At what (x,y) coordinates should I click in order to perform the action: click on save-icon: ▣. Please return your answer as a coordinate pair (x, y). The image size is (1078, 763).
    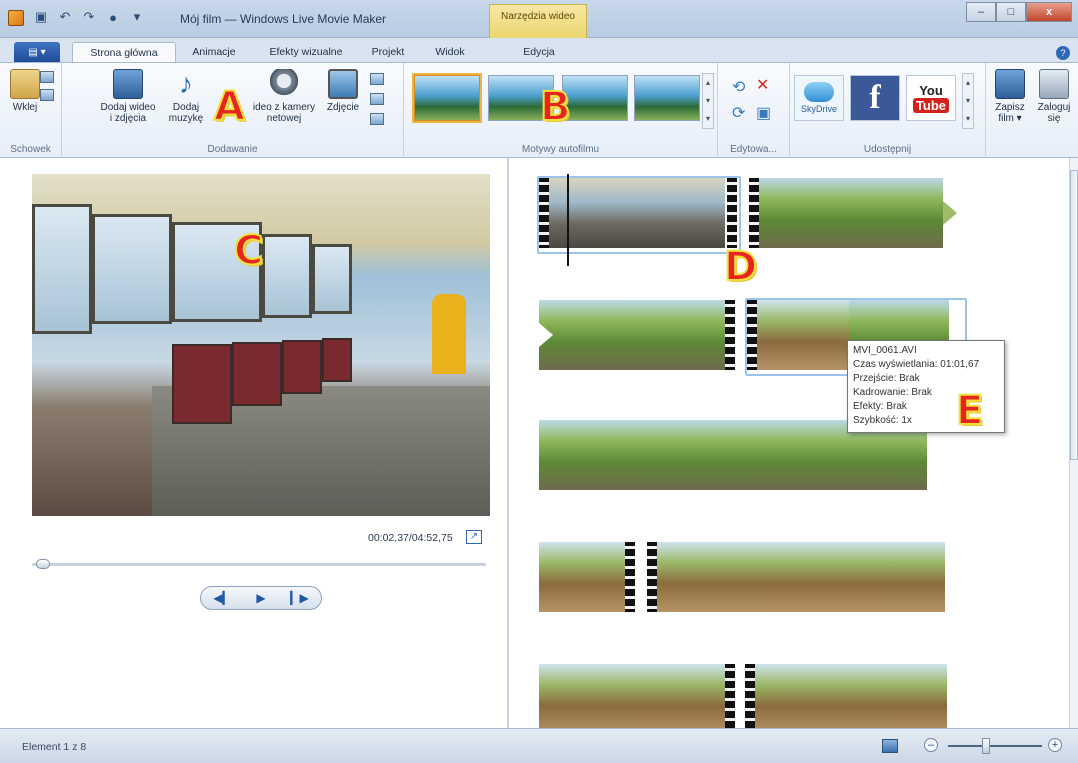
    Looking at the image, I should click on (41, 17).